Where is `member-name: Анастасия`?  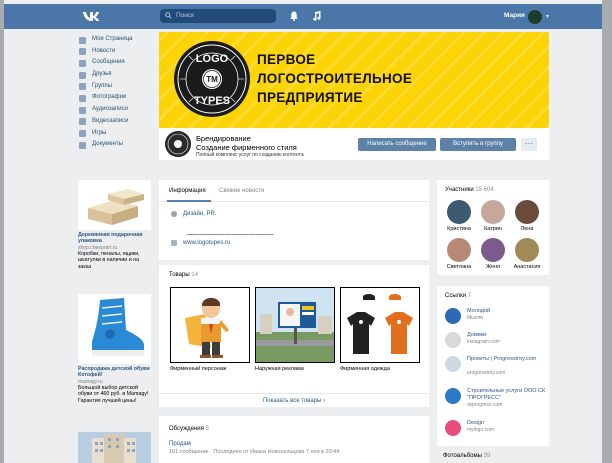
member-name: Анастасия is located at coordinates (527, 267).